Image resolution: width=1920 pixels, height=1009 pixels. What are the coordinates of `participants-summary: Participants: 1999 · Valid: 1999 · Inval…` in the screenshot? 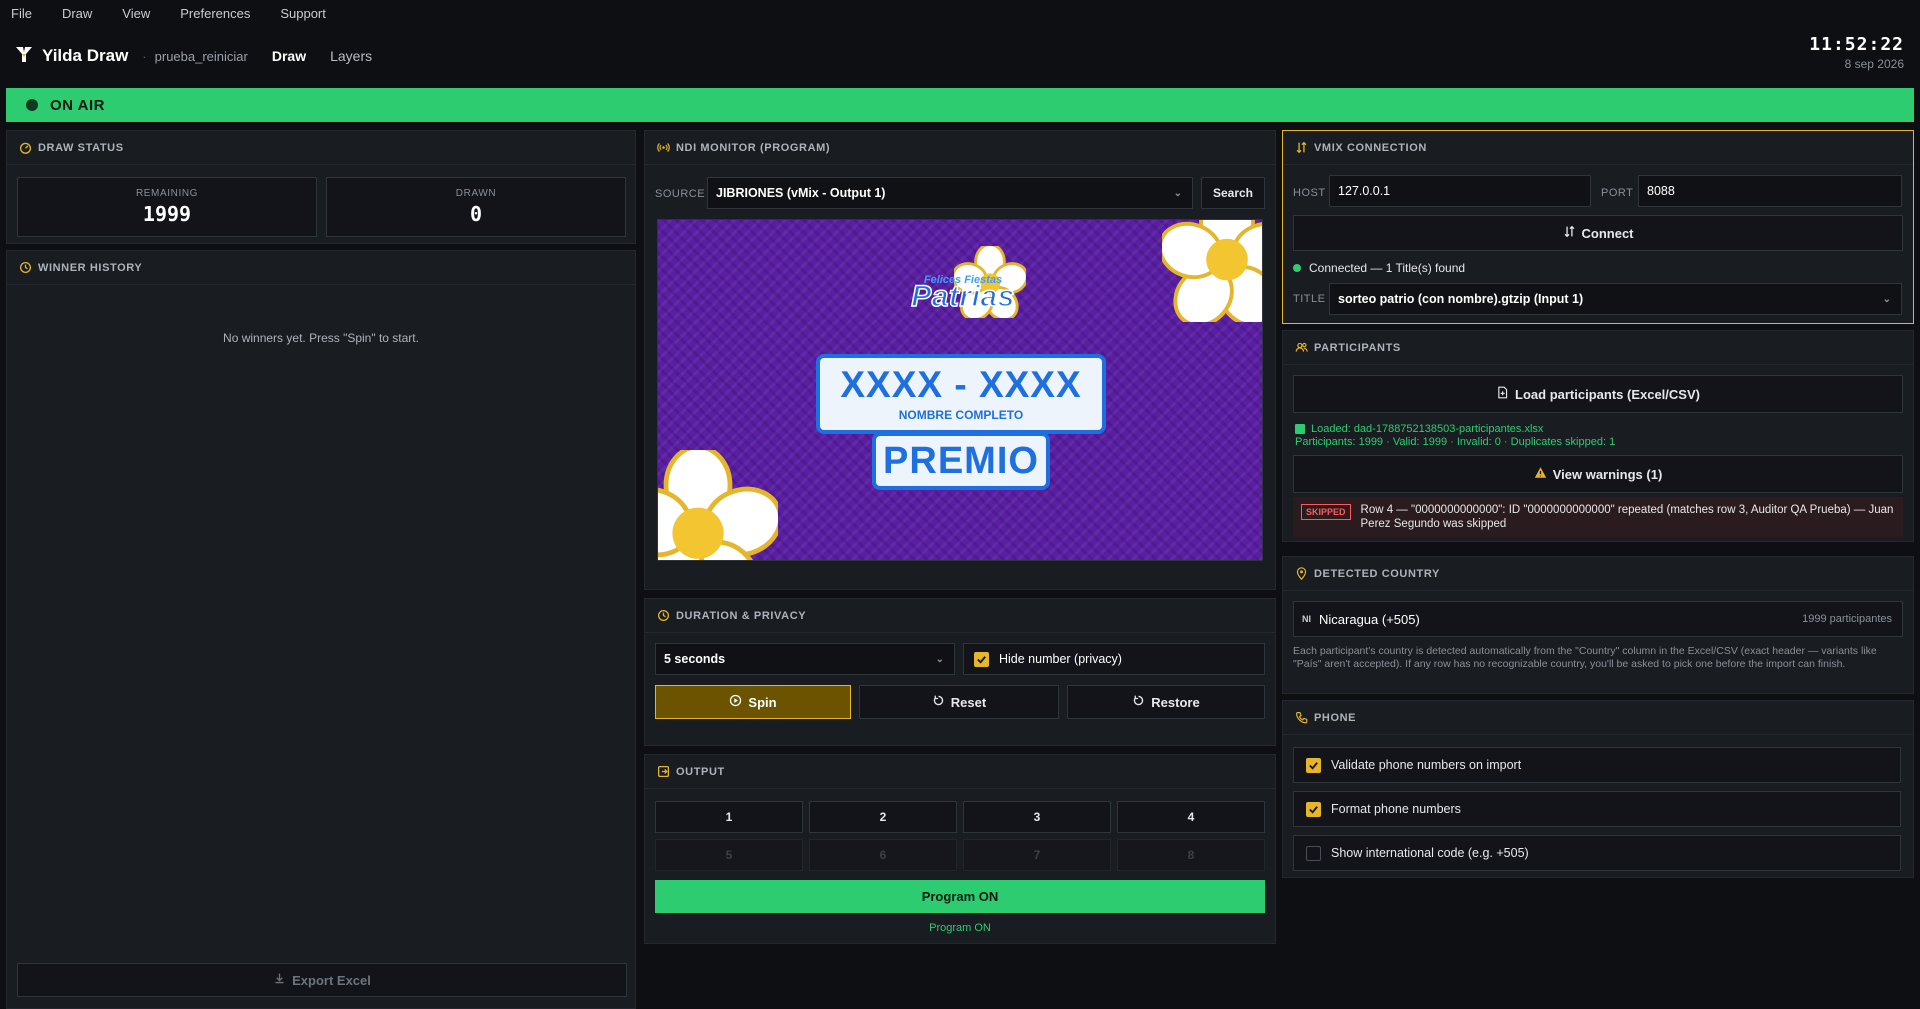 It's located at (1455, 442).